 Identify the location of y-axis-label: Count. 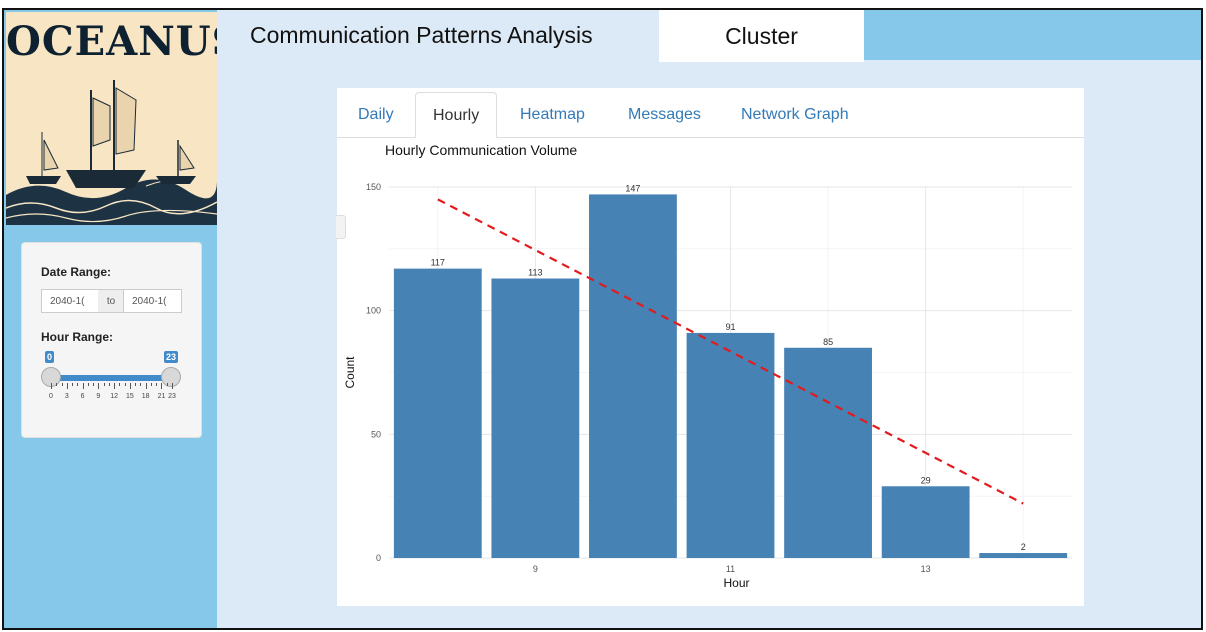
(350, 372).